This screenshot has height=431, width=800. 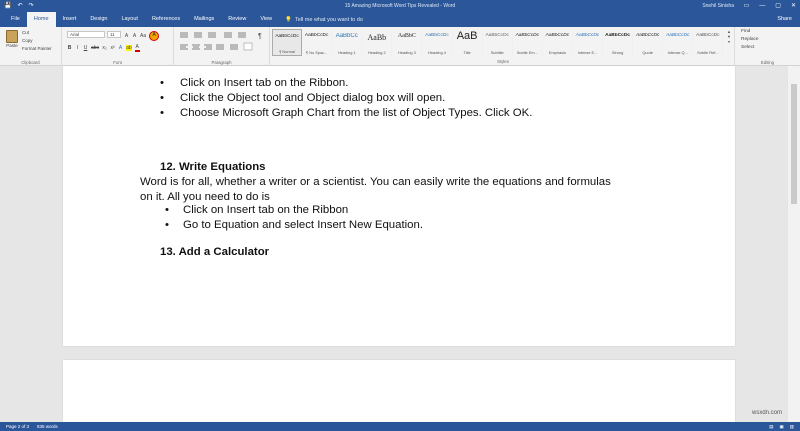 What do you see at coordinates (69, 48) in the screenshot?
I see `bold-button: B` at bounding box center [69, 48].